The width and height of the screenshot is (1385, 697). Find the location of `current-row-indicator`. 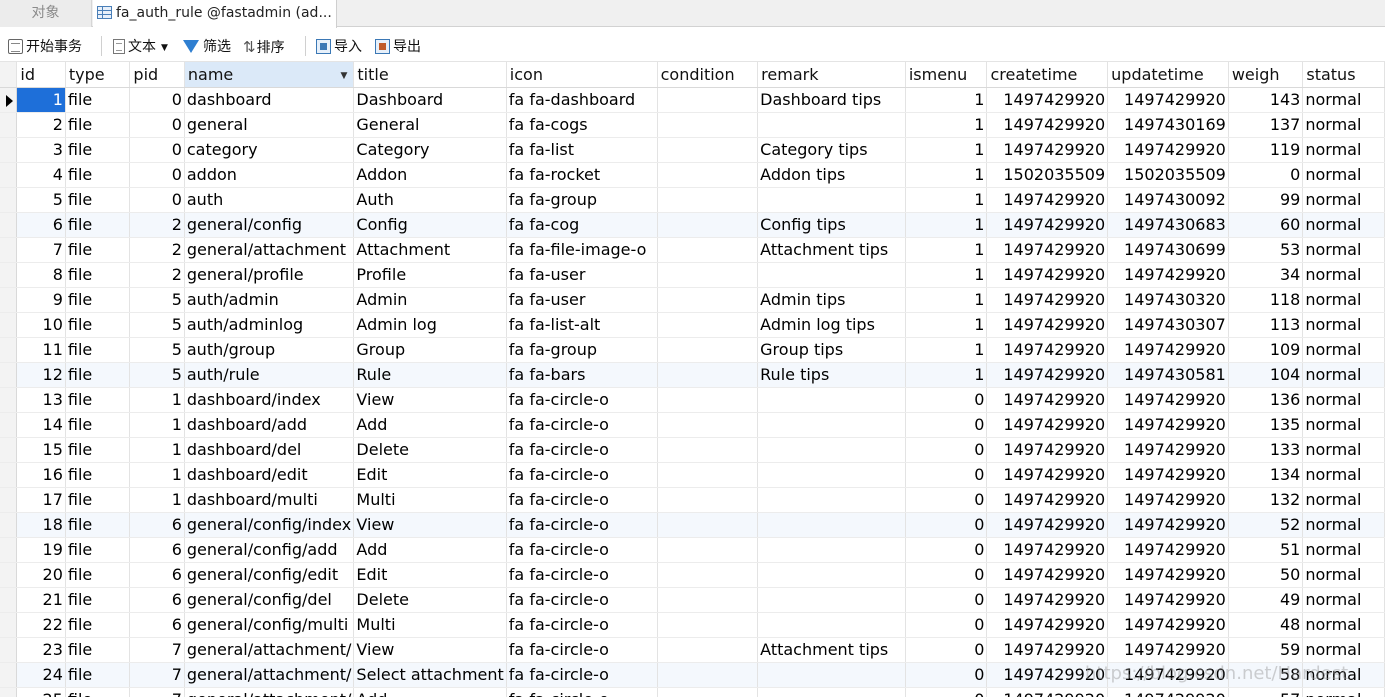

current-row-indicator is located at coordinates (9, 100).